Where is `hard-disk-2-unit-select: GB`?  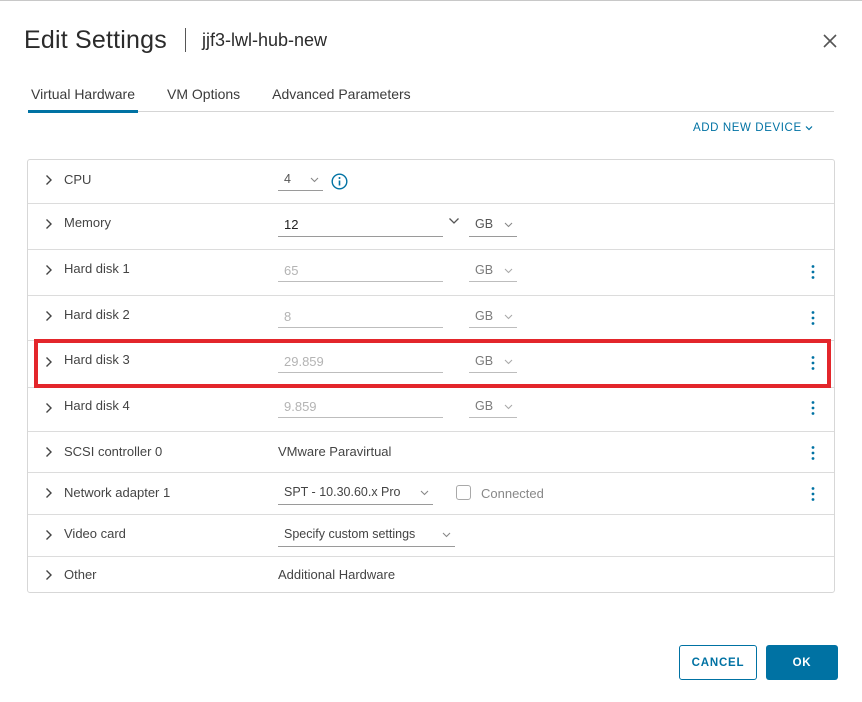 hard-disk-2-unit-select: GB is located at coordinates (493, 318).